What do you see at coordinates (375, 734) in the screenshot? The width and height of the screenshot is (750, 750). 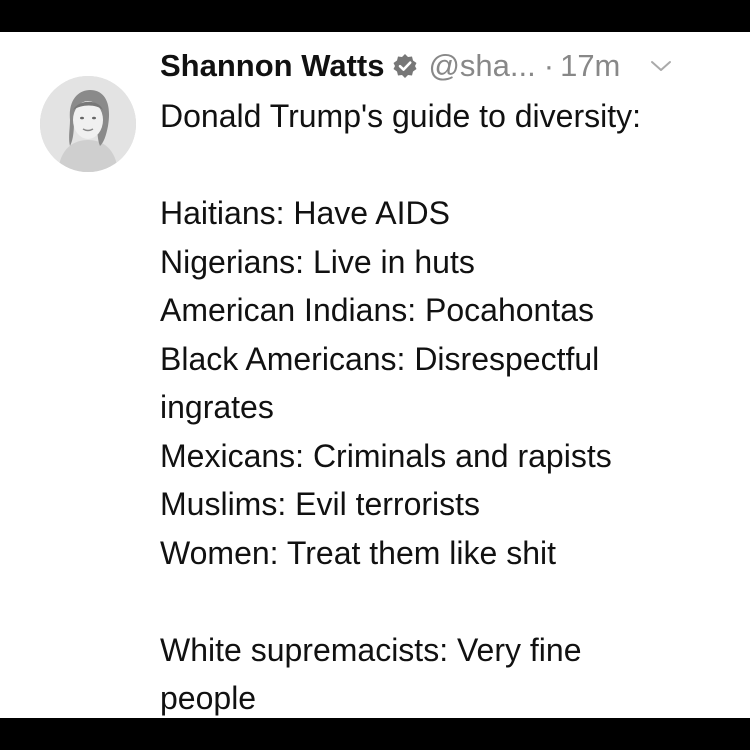 I see `bottom-black-bar` at bounding box center [375, 734].